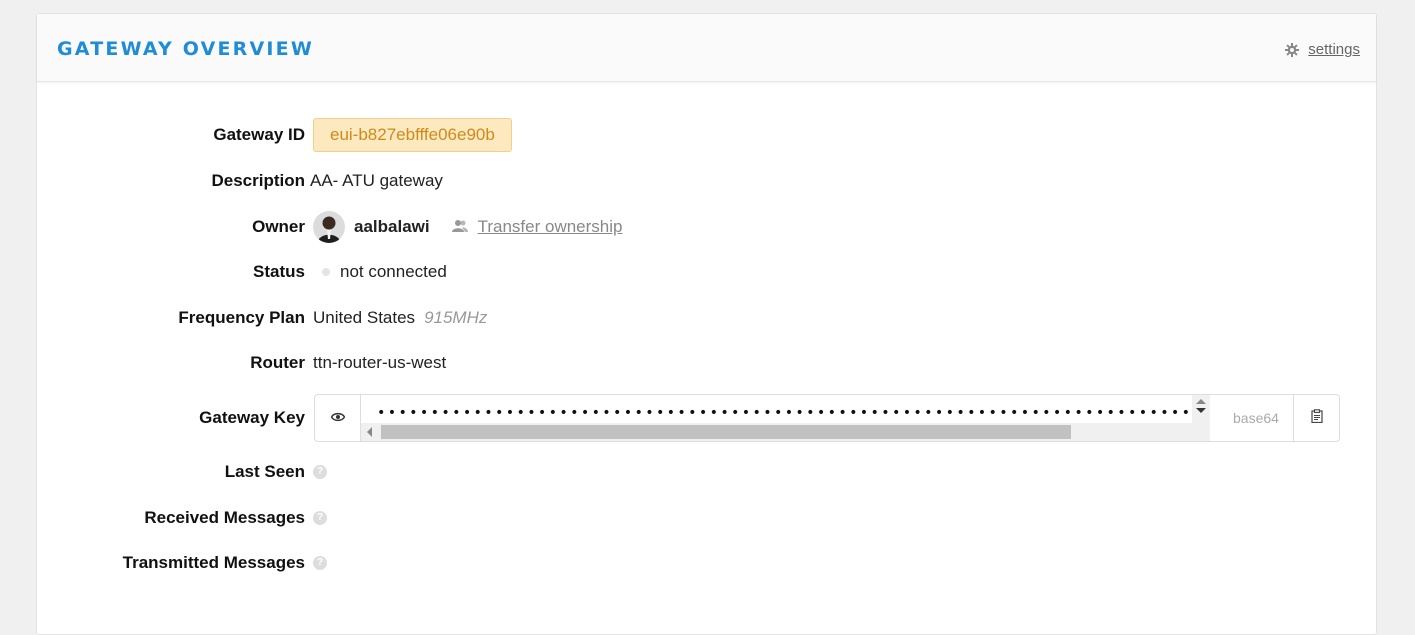  Describe the element at coordinates (706, 563) in the screenshot. I see `transmitted-messages-row: Transmitted Messages ?` at that location.